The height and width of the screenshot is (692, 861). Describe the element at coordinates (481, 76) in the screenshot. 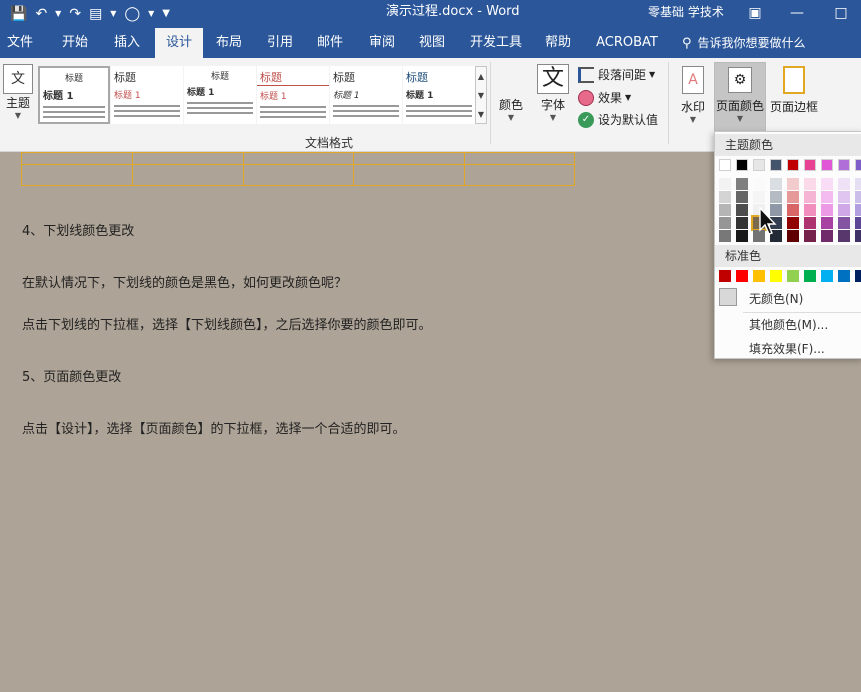

I see `scroll-up-icon: ▲` at that location.